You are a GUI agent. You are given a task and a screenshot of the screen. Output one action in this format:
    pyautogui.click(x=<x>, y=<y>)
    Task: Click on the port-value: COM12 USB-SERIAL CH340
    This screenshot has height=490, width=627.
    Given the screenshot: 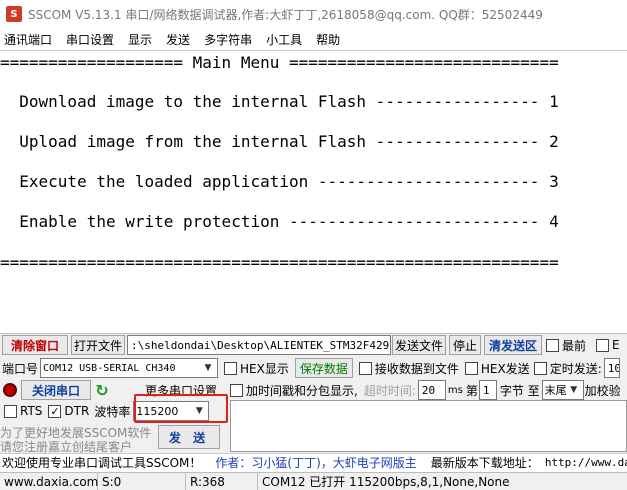 What is the action you would take?
    pyautogui.click(x=109, y=368)
    